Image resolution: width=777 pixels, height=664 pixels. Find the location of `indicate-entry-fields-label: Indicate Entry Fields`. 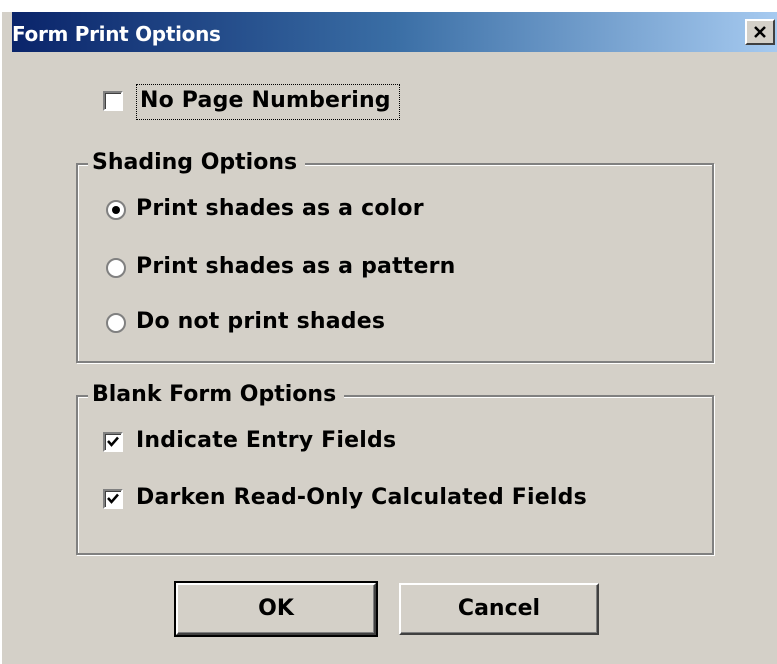

indicate-entry-fields-label: Indicate Entry Fields is located at coordinates (266, 440).